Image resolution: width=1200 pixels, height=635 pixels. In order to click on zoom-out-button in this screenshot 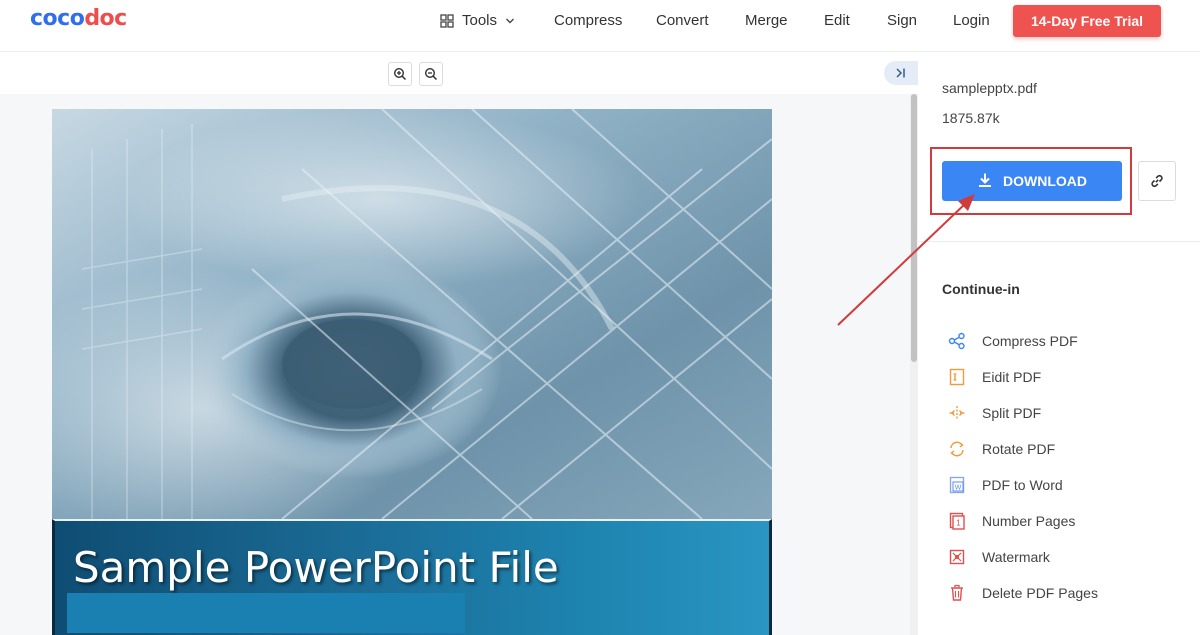, I will do `click(431, 74)`.